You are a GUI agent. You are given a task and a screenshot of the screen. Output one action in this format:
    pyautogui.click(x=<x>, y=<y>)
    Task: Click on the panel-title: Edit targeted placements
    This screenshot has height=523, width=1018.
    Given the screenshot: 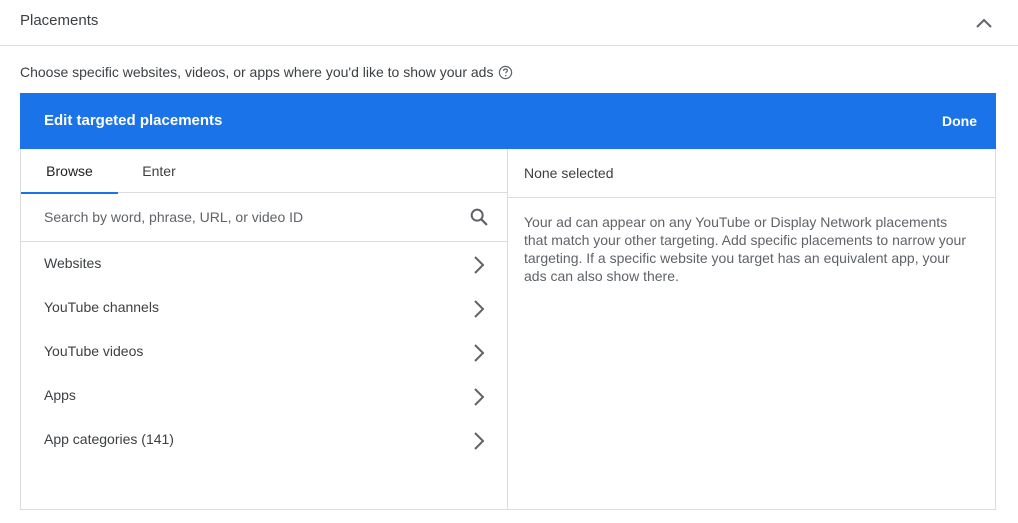 What is the action you would take?
    pyautogui.click(x=133, y=120)
    